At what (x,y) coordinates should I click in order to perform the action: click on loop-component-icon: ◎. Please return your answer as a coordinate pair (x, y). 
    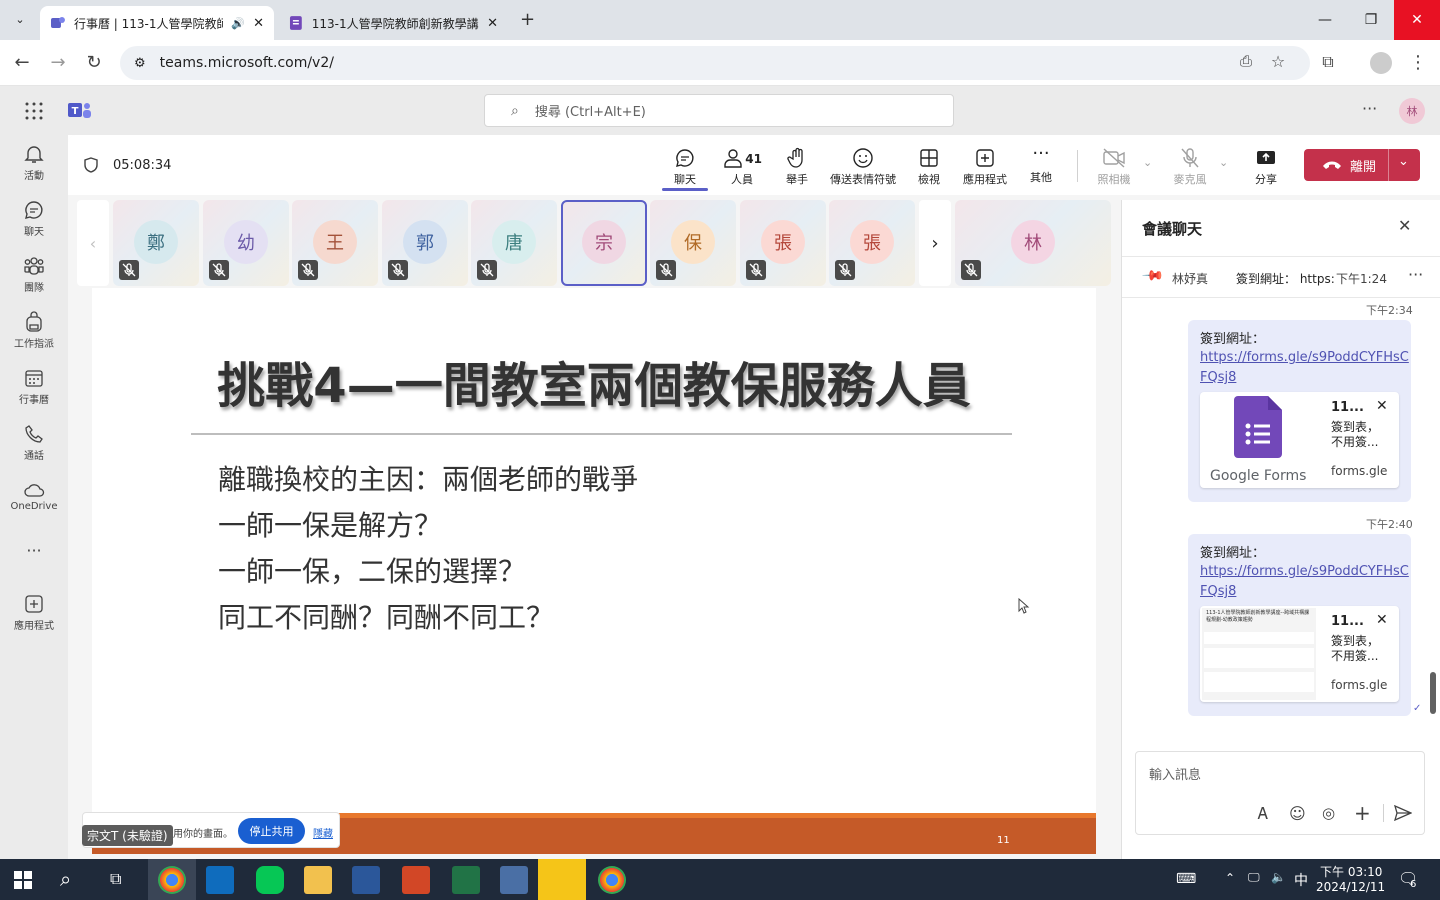
    Looking at the image, I should click on (1328, 813).